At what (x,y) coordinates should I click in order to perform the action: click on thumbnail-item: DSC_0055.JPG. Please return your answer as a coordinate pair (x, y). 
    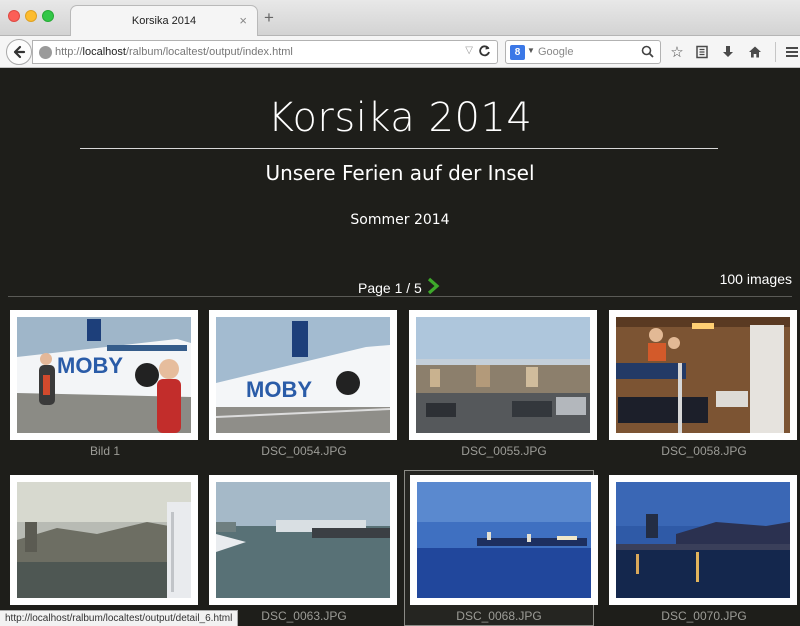
    Looking at the image, I should click on (504, 384).